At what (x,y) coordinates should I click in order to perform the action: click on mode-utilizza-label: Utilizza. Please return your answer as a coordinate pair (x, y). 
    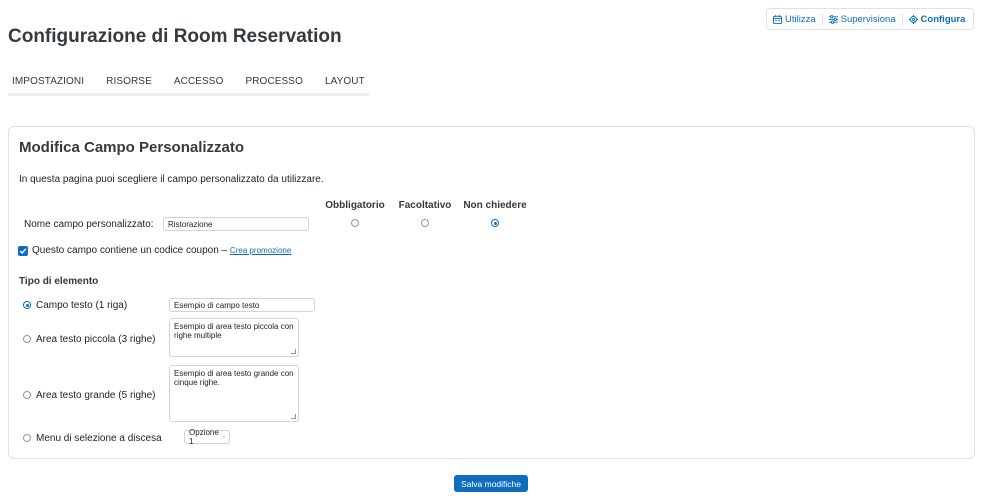
    Looking at the image, I should click on (800, 19).